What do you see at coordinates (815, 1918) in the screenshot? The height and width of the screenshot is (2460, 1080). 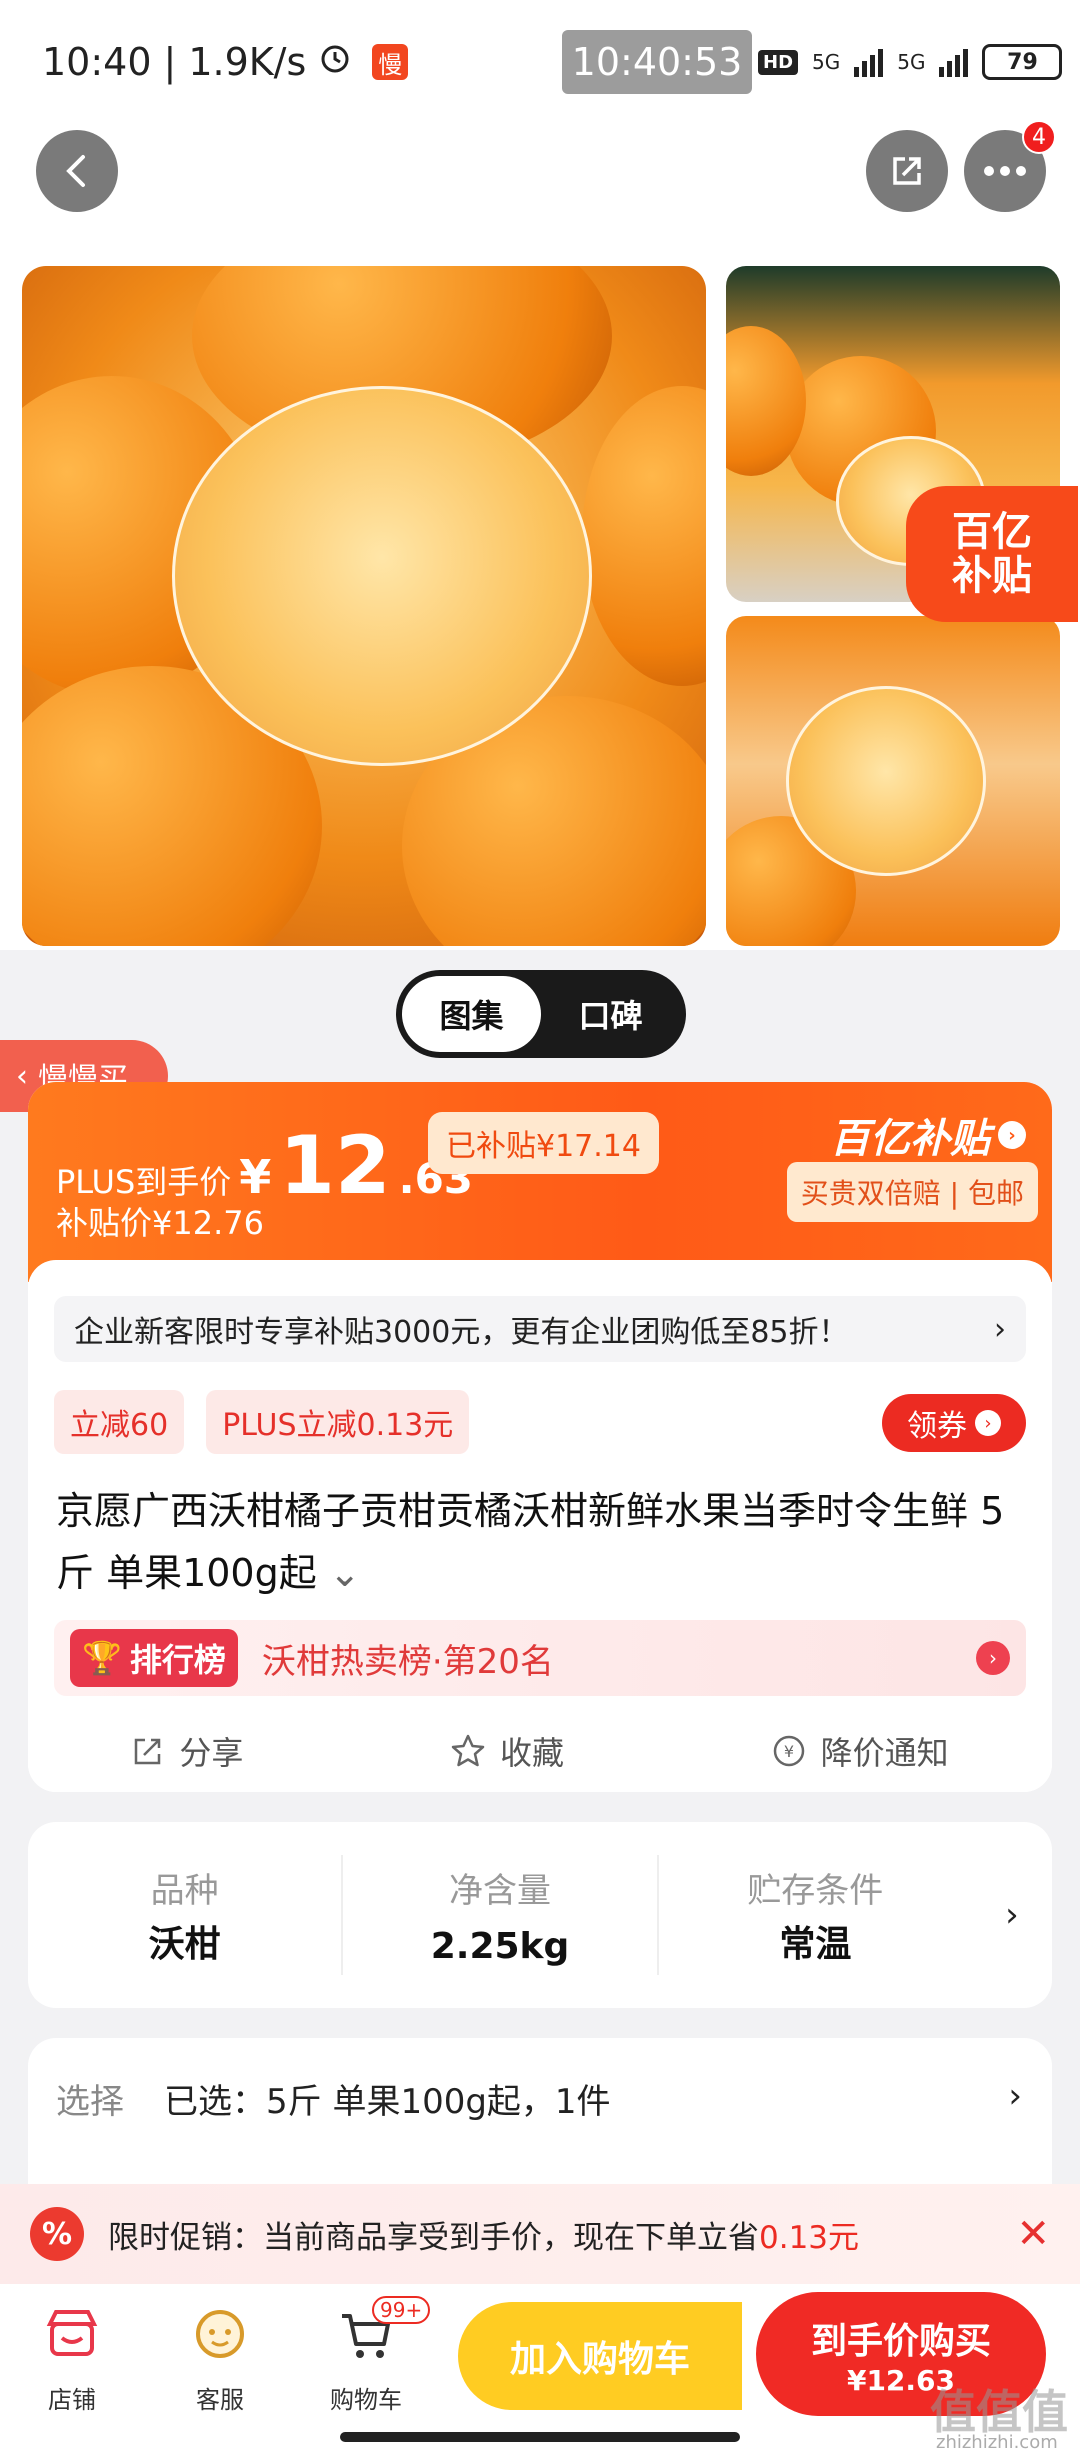 I see `spec-storage: 贮存条件 常温` at bounding box center [815, 1918].